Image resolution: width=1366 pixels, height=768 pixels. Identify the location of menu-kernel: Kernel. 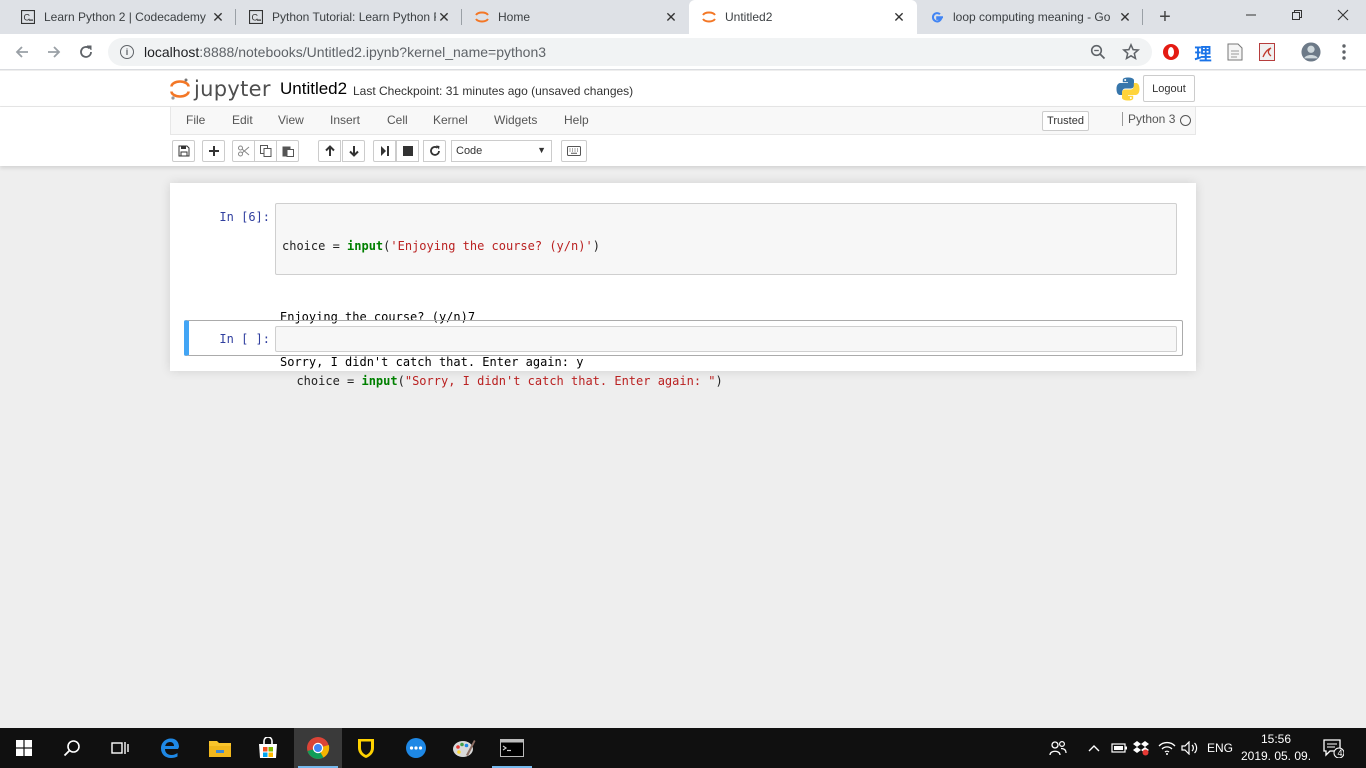
(450, 120).